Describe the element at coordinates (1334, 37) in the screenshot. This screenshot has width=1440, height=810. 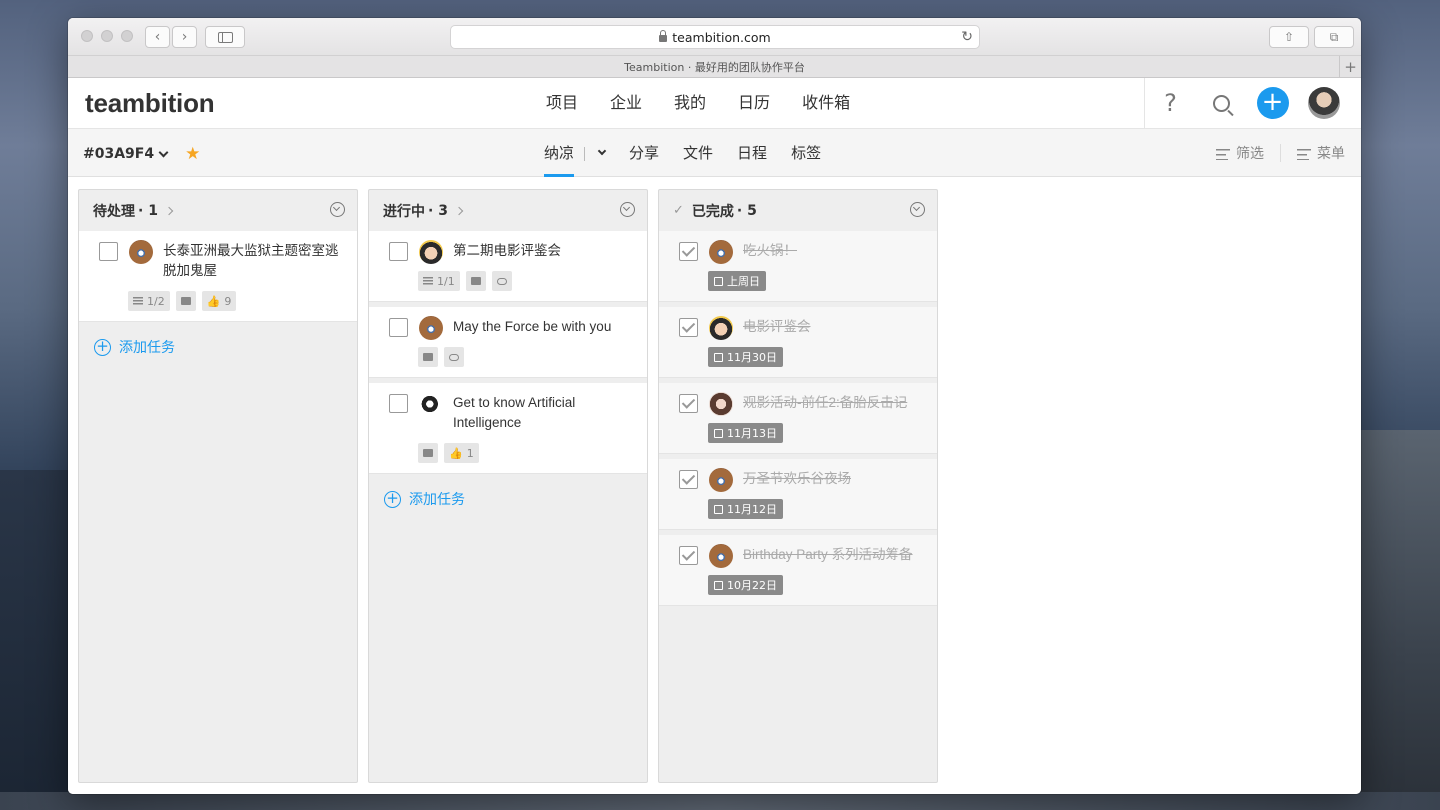
I see `show-tabs-button: ⧉` at that location.